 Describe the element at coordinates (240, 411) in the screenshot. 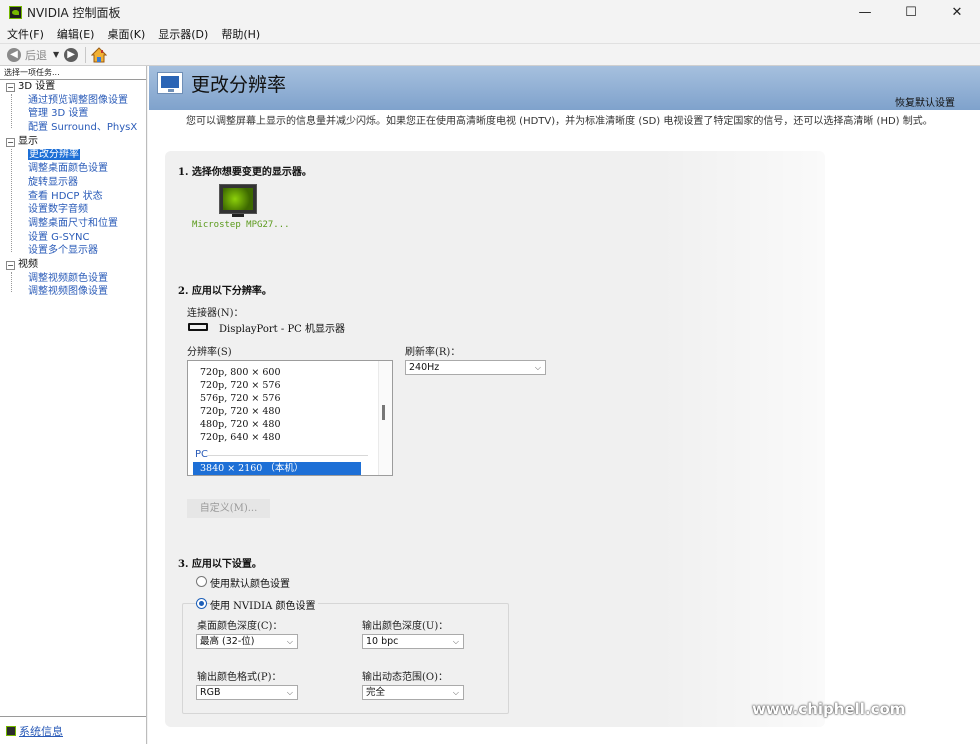

I see `list-item: 720p, 720 × 480` at that location.